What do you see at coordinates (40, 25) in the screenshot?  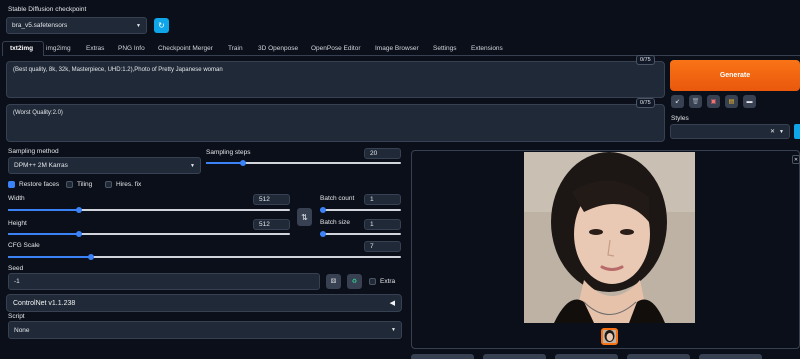 I see `checkpoint-value: bra_v5.safetensors` at bounding box center [40, 25].